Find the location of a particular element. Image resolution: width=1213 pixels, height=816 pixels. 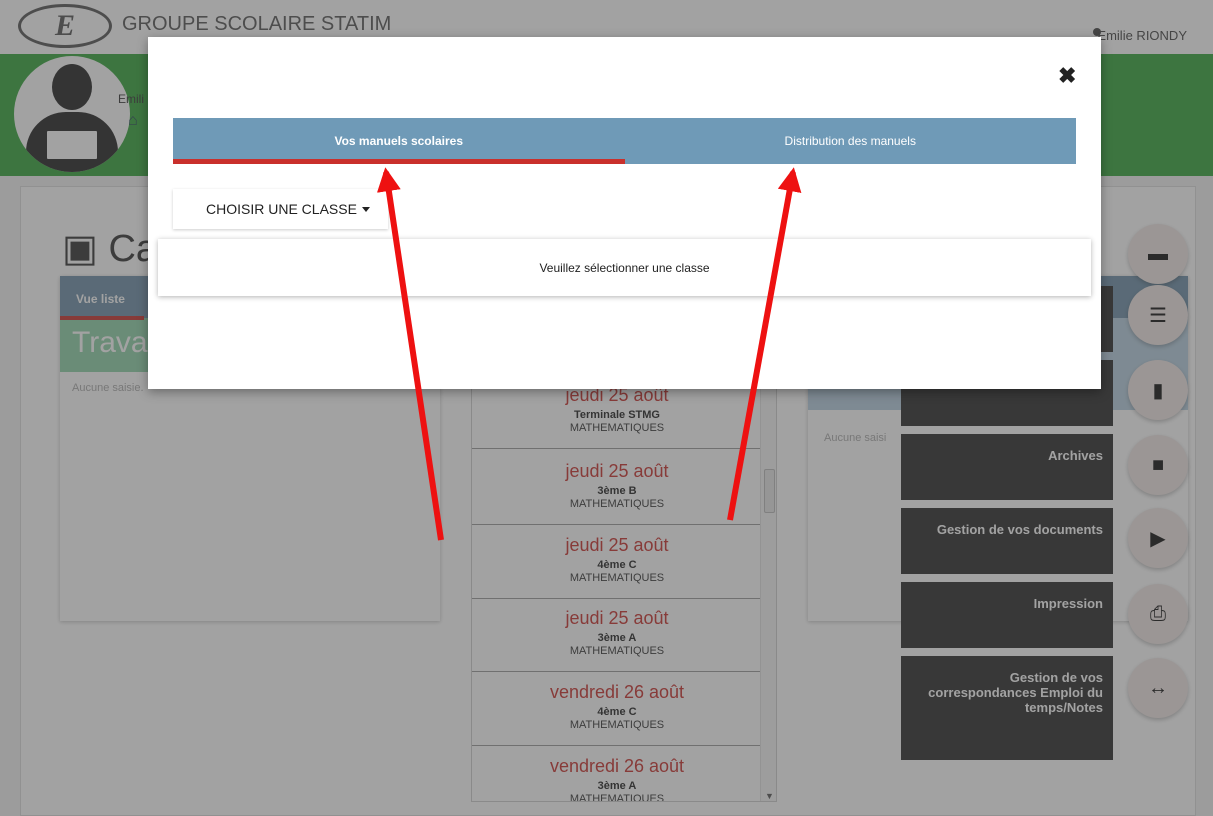

close-icon: ✖ is located at coordinates (1067, 76).